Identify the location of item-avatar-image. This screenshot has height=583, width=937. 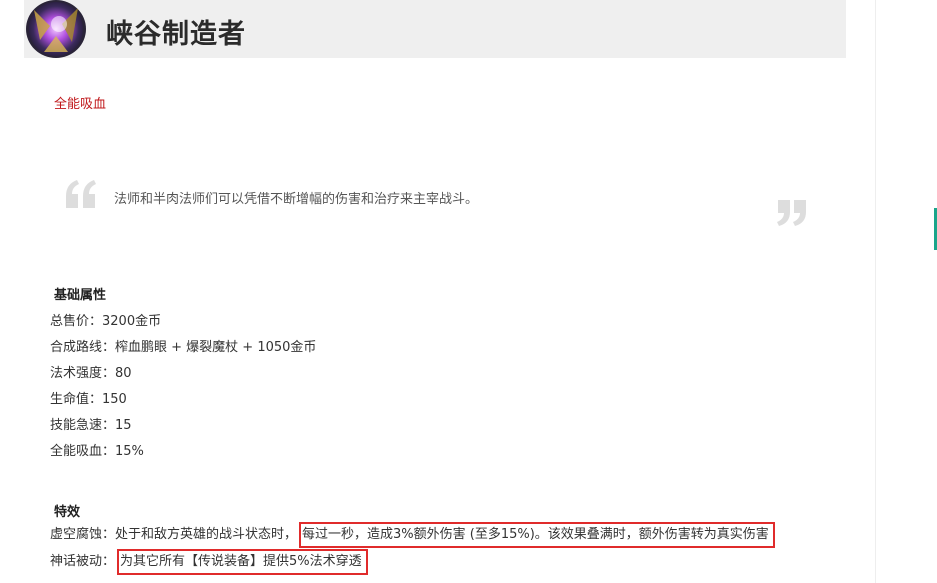
(56, 29).